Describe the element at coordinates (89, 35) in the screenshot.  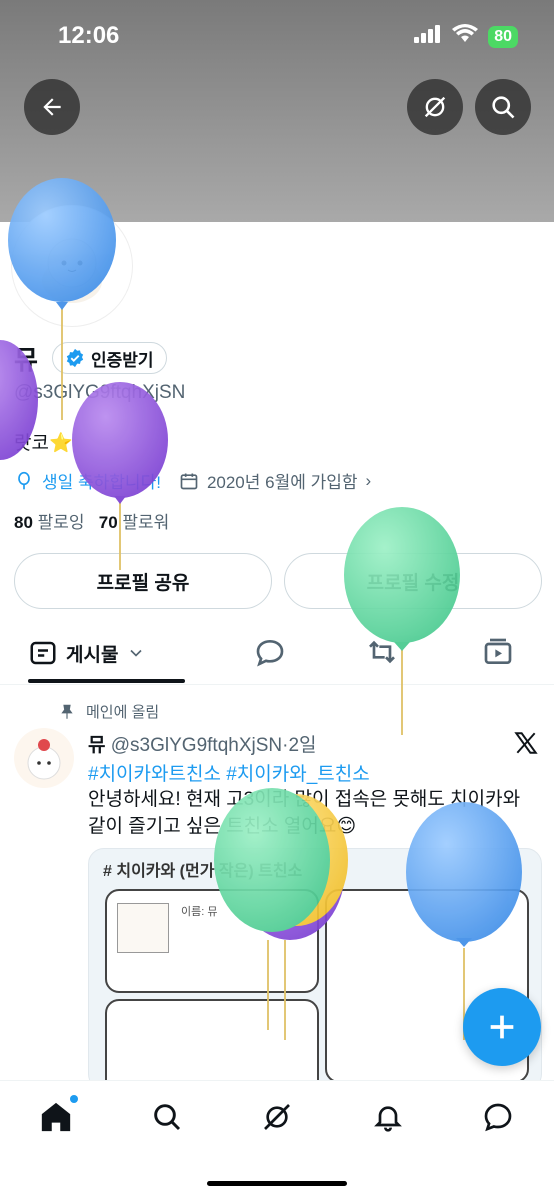
I see `status-time: 12:06` at that location.